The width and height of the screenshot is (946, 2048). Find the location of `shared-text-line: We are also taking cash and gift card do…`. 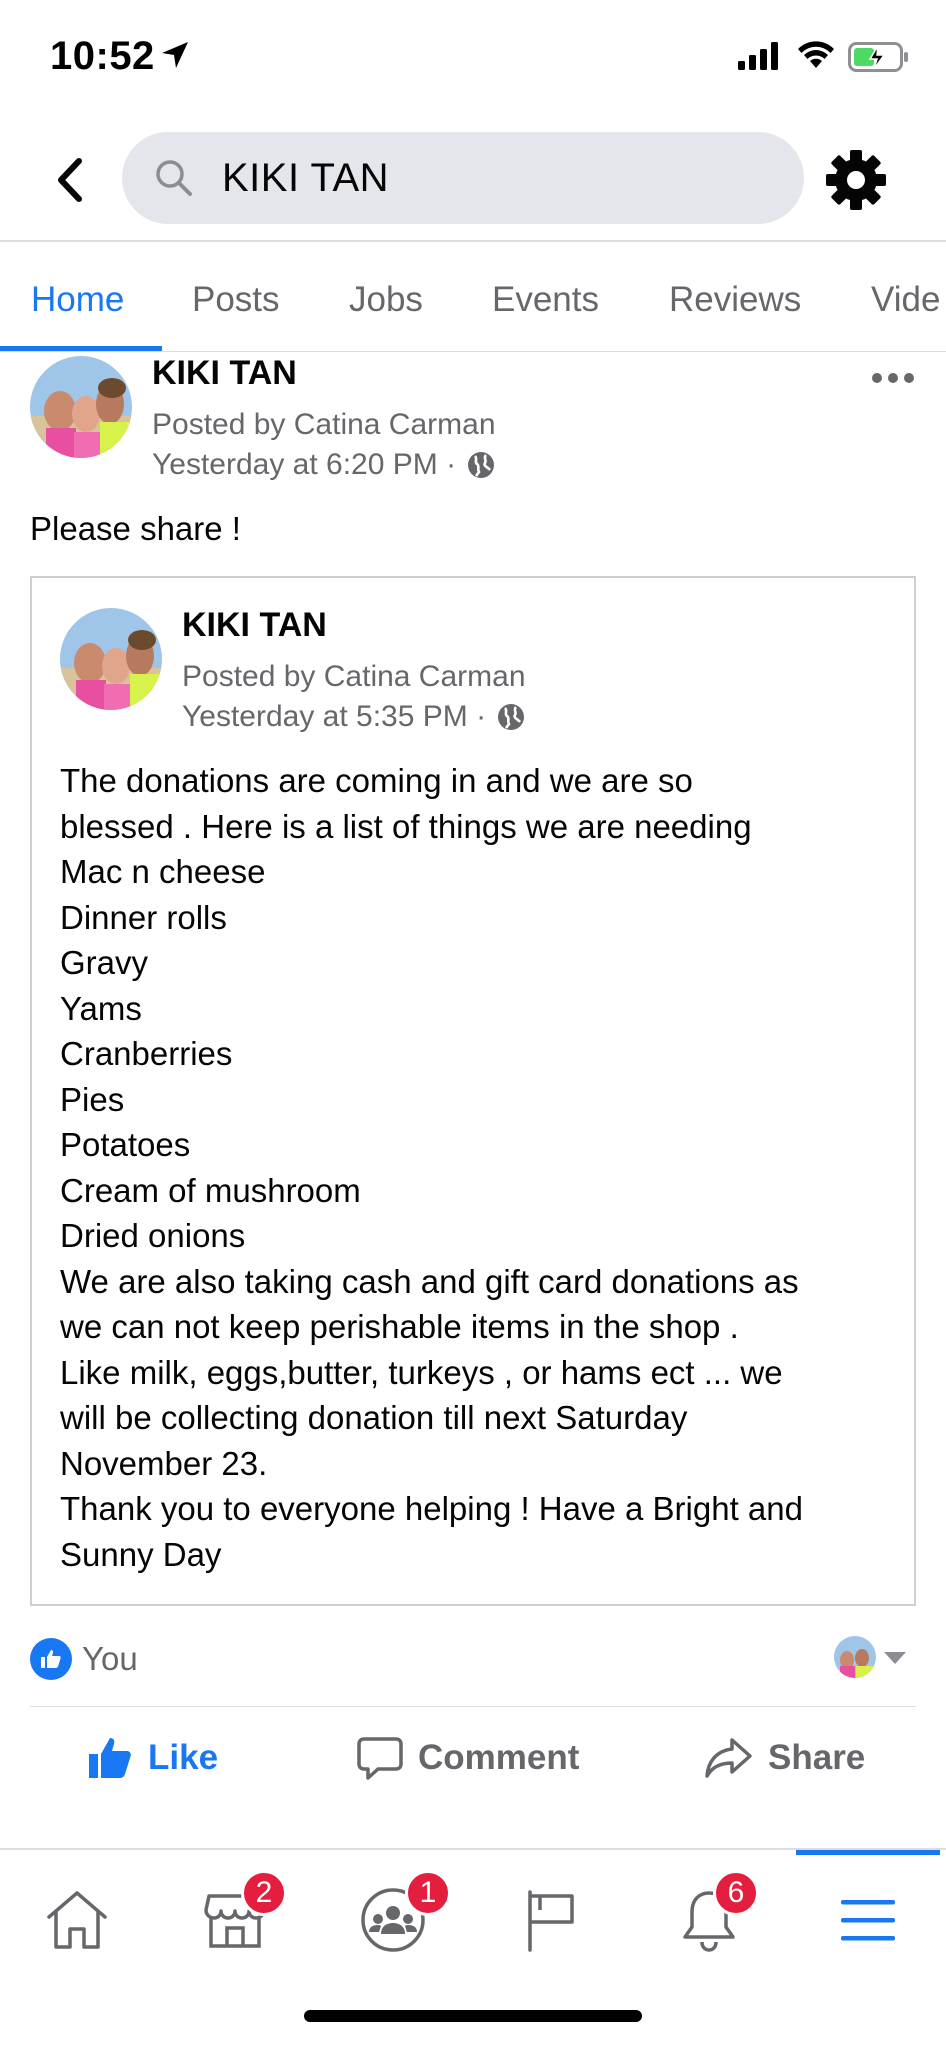

shared-text-line: We are also taking cash and gift card do… is located at coordinates (429, 1281).